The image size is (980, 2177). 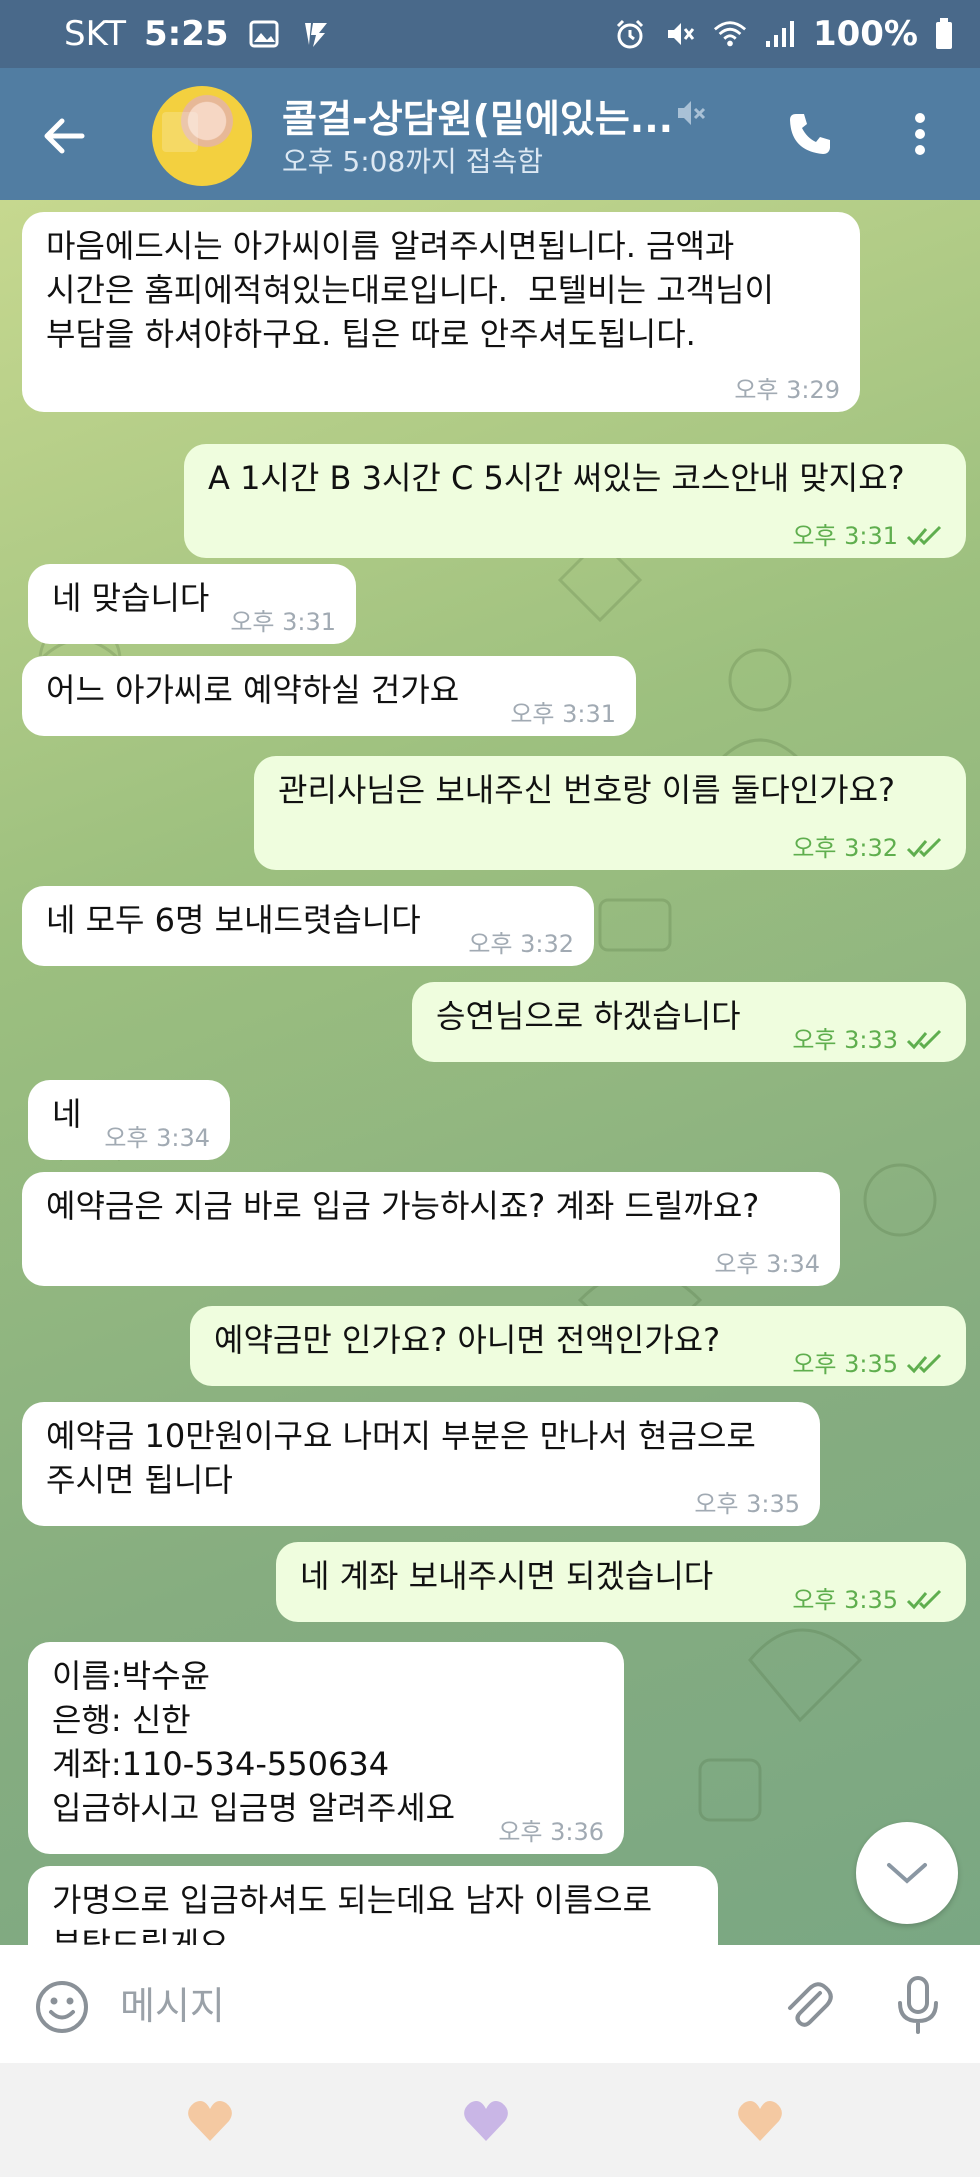 What do you see at coordinates (95, 34) in the screenshot?
I see `carrier-label: SKT` at bounding box center [95, 34].